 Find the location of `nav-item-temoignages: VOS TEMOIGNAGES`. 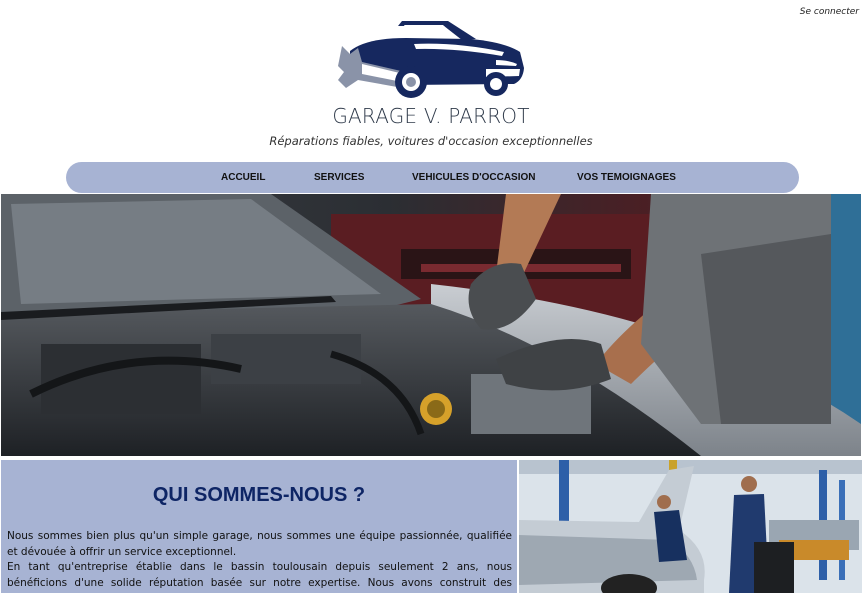

nav-item-temoignages: VOS TEMOIGNAGES is located at coordinates (626, 178).